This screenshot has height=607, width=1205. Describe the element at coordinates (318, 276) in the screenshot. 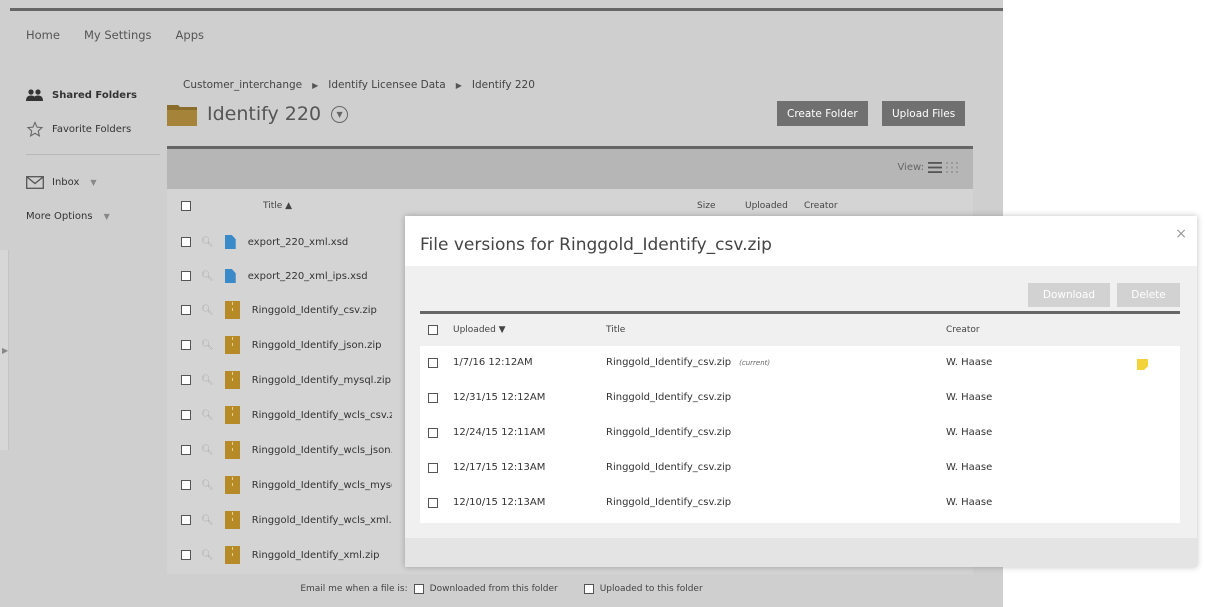

I see `file-name: export_220_xml_ips.xsd` at that location.